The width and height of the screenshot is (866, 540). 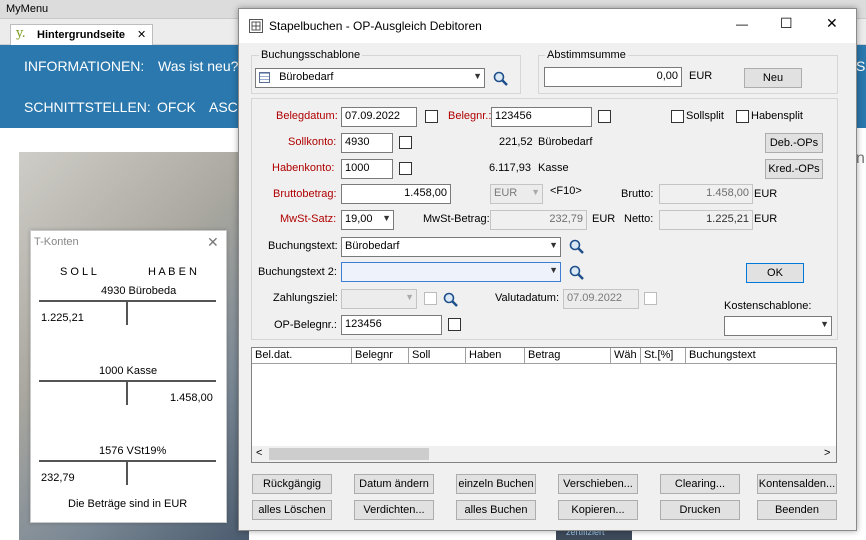 What do you see at coordinates (773, 78) in the screenshot?
I see `new-button: Neu` at bounding box center [773, 78].